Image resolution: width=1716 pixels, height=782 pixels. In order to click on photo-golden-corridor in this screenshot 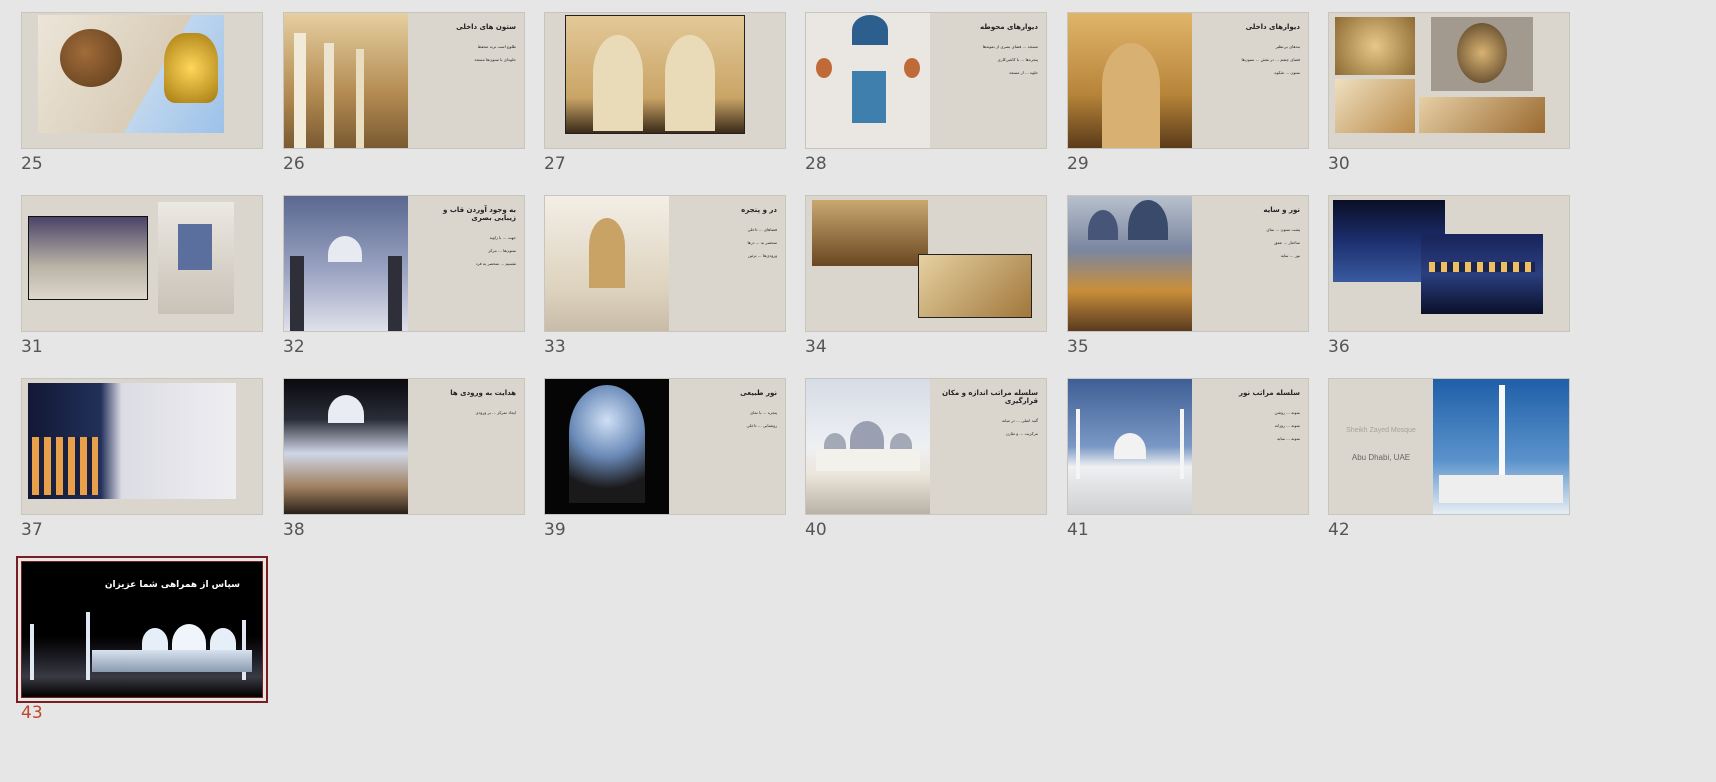, I will do `click(870, 233)`.